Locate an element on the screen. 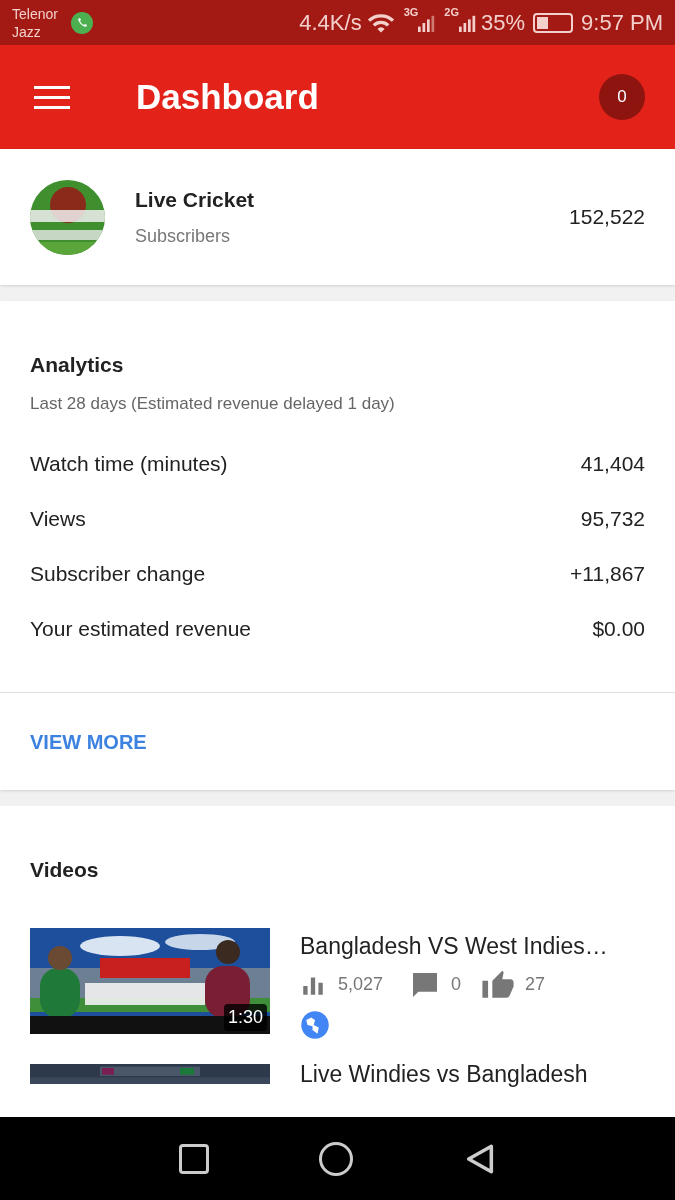  network-type: 2G is located at coordinates (451, 12).